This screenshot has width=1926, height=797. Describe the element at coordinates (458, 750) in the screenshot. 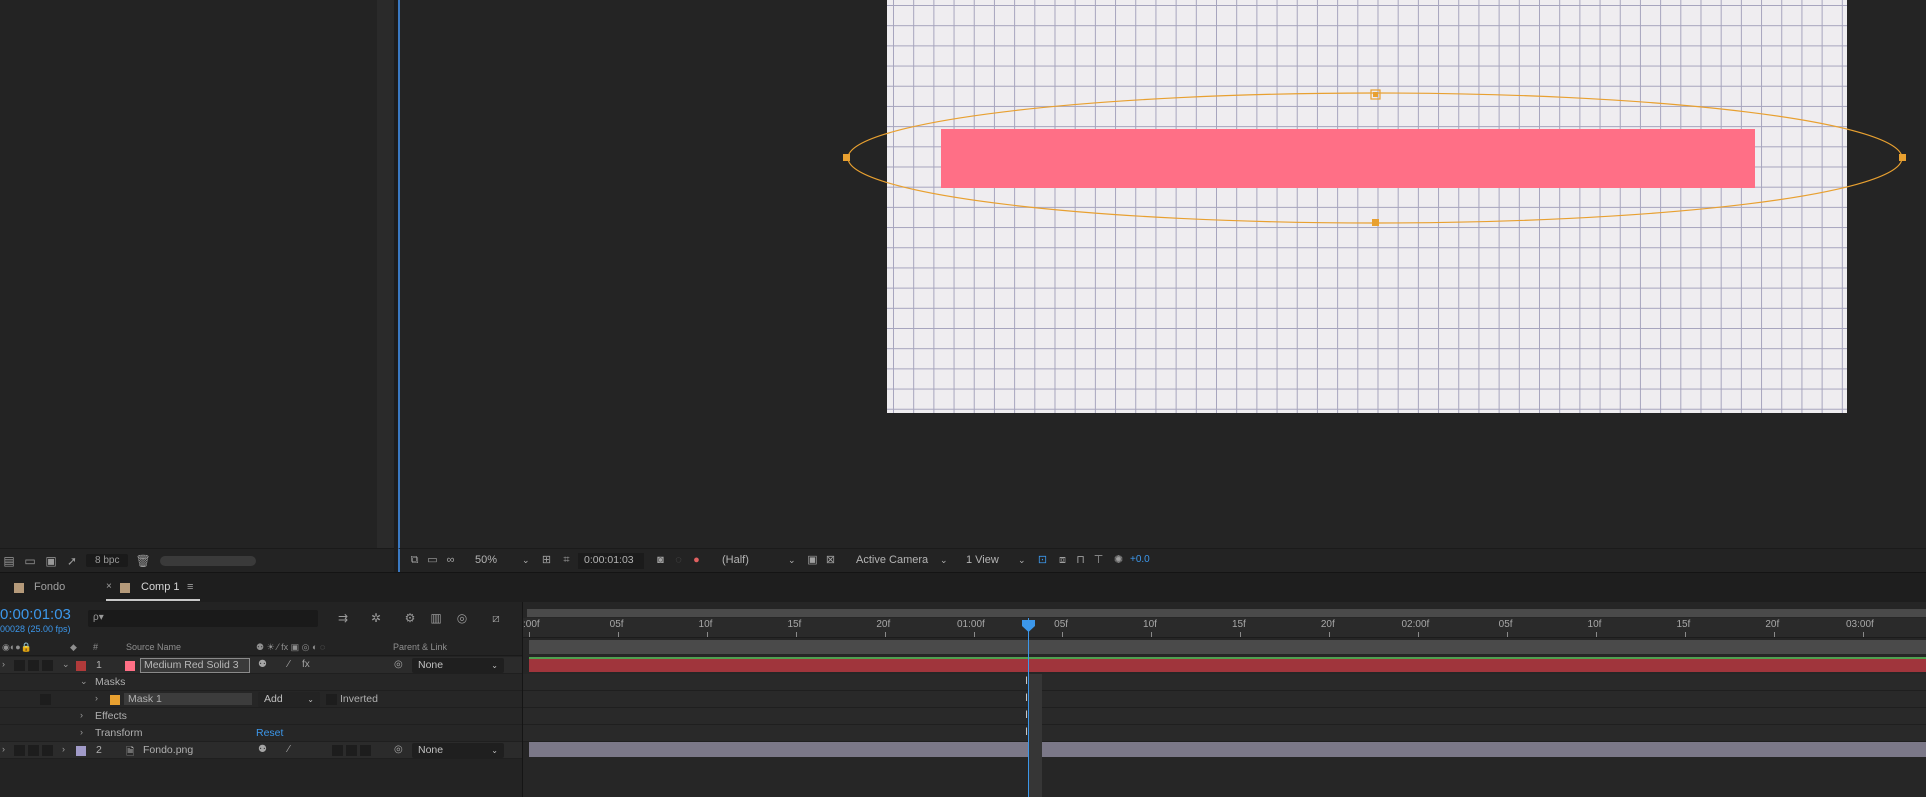

I see `parent-dropdown-2: None ⌄` at that location.